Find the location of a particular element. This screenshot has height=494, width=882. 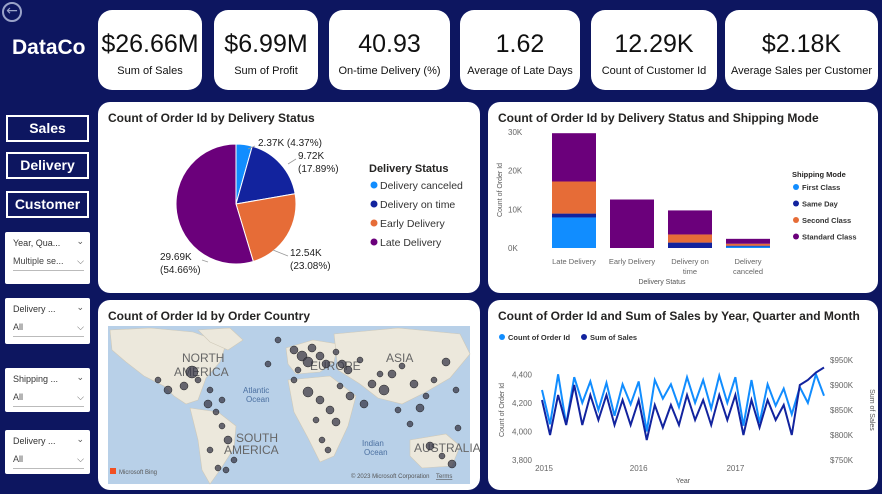

slicer-delivery-status: Delivery ... ⌄ All ⌵ is located at coordinates (47, 321).